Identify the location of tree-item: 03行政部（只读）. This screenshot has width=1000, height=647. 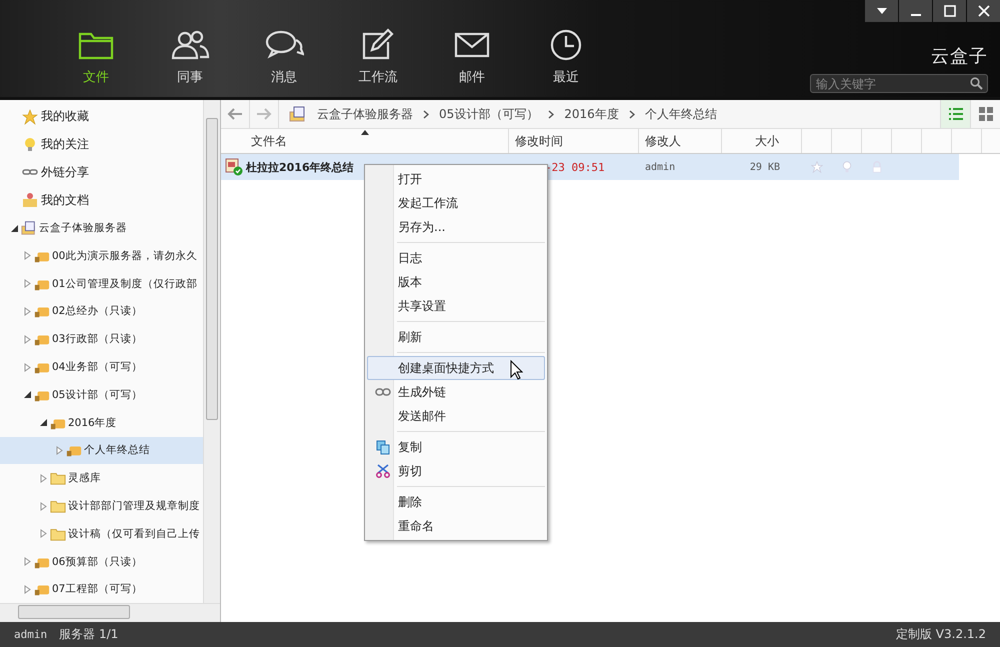
(101, 339).